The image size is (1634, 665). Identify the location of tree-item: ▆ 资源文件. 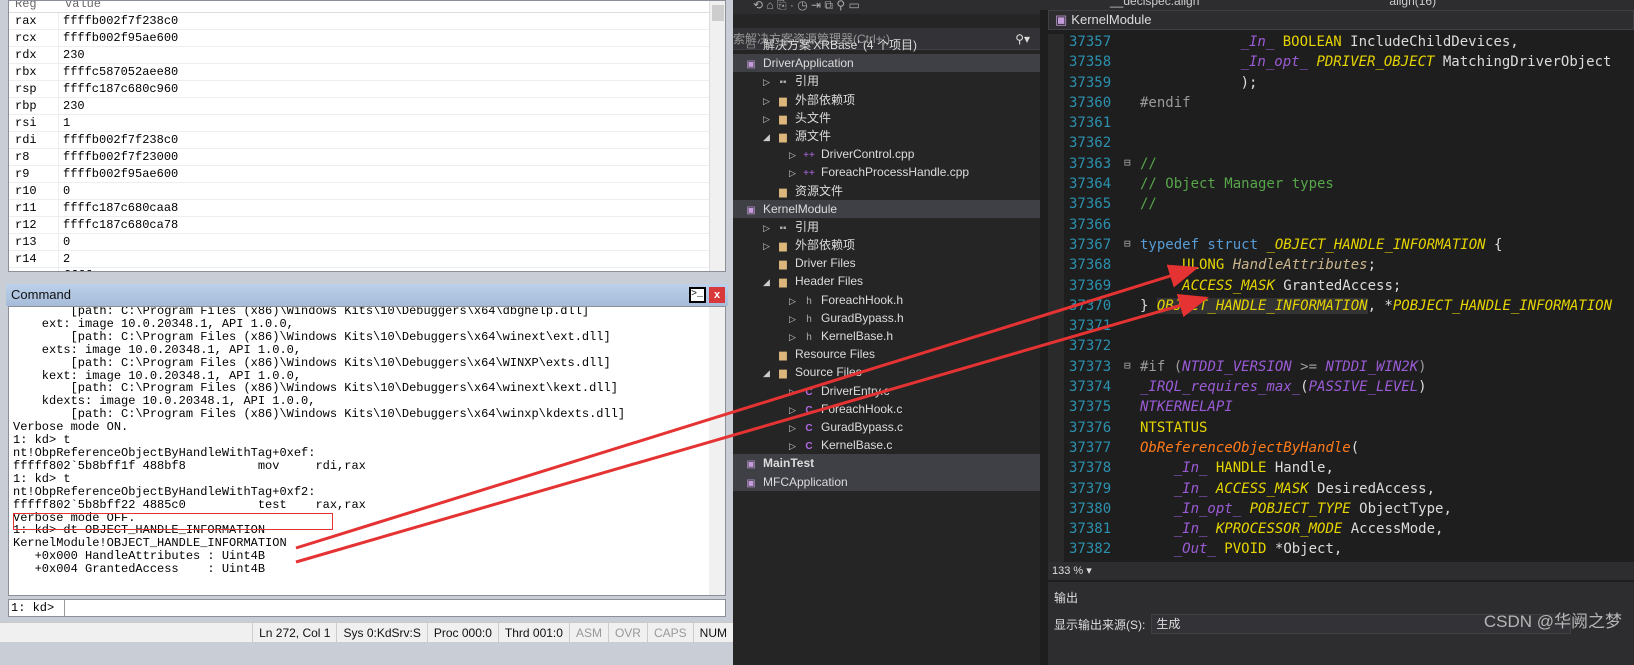
(886, 191).